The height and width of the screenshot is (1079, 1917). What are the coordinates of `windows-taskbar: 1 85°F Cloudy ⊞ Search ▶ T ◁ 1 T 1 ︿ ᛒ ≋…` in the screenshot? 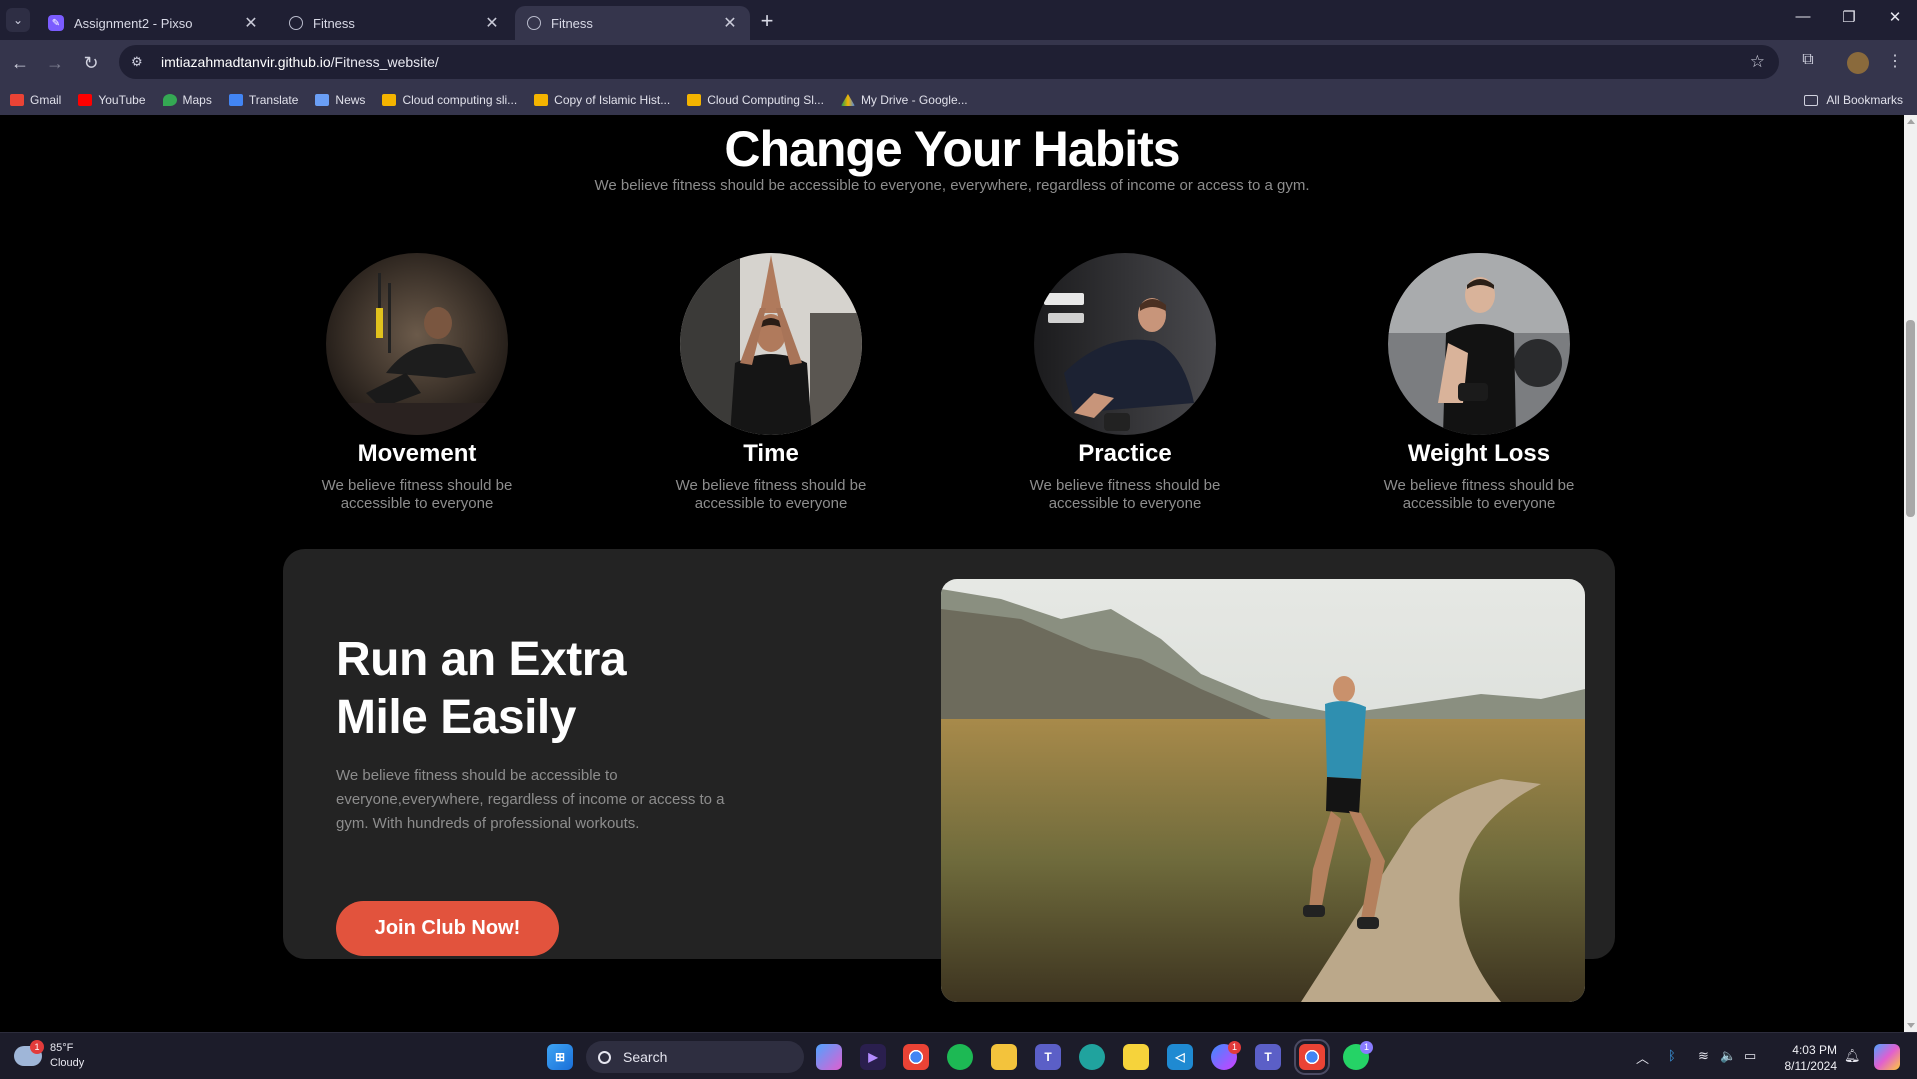 It's located at (958, 1055).